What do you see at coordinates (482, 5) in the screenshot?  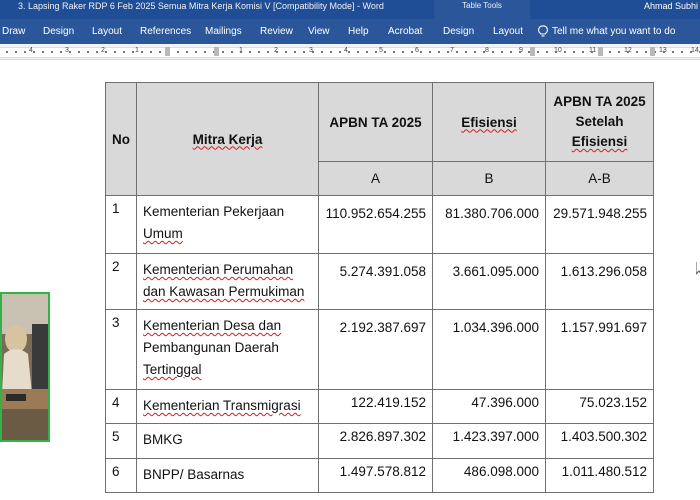 I see `table-tools-label: Table Tools` at bounding box center [482, 5].